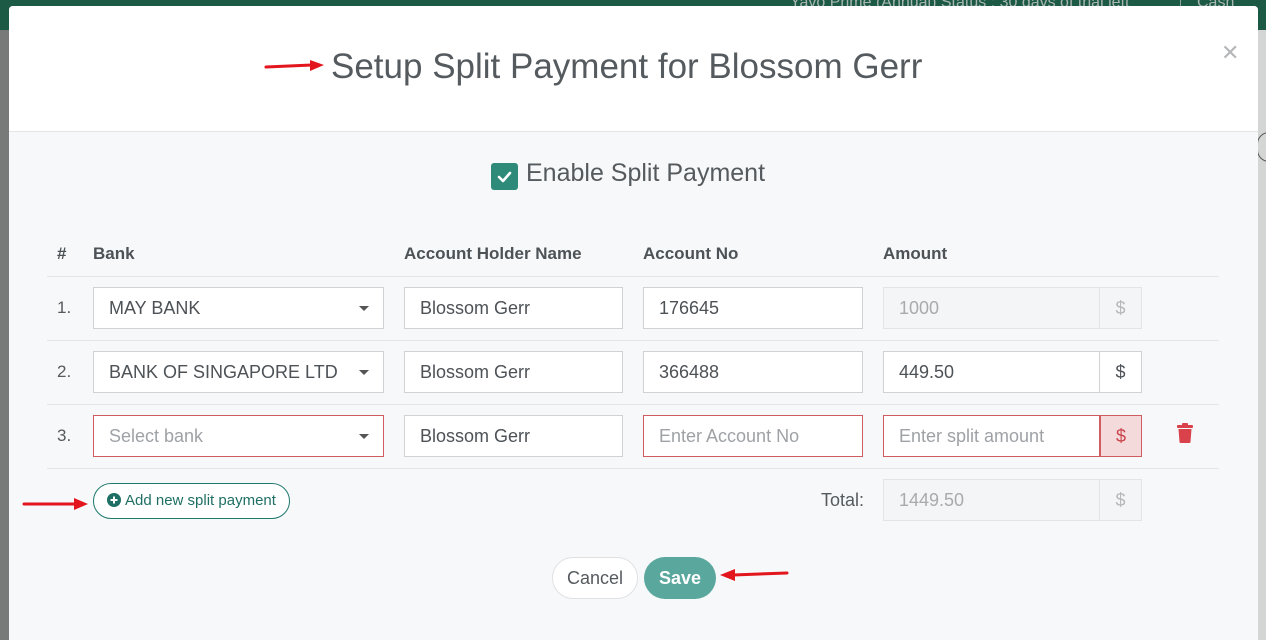 This screenshot has width=1266, height=640. I want to click on bank-select: MAY BANK, so click(238, 308).